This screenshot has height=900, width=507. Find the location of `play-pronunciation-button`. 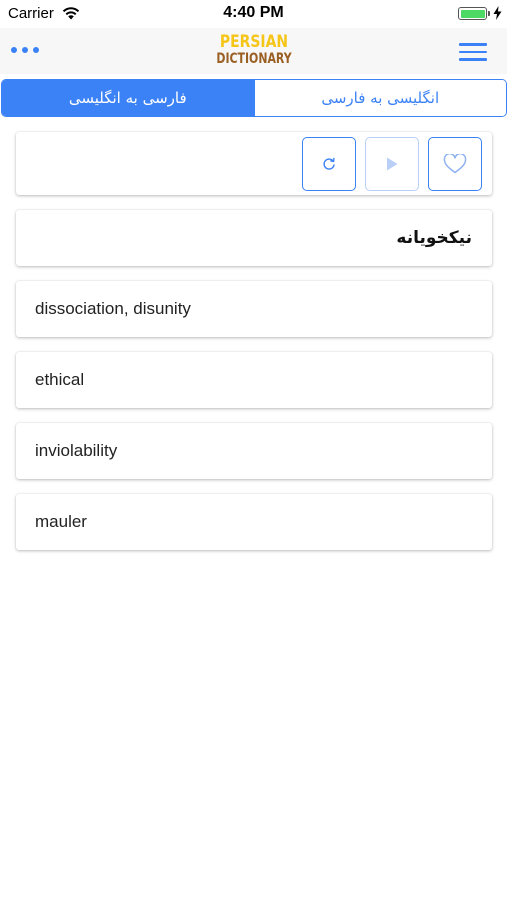

play-pronunciation-button is located at coordinates (392, 164).